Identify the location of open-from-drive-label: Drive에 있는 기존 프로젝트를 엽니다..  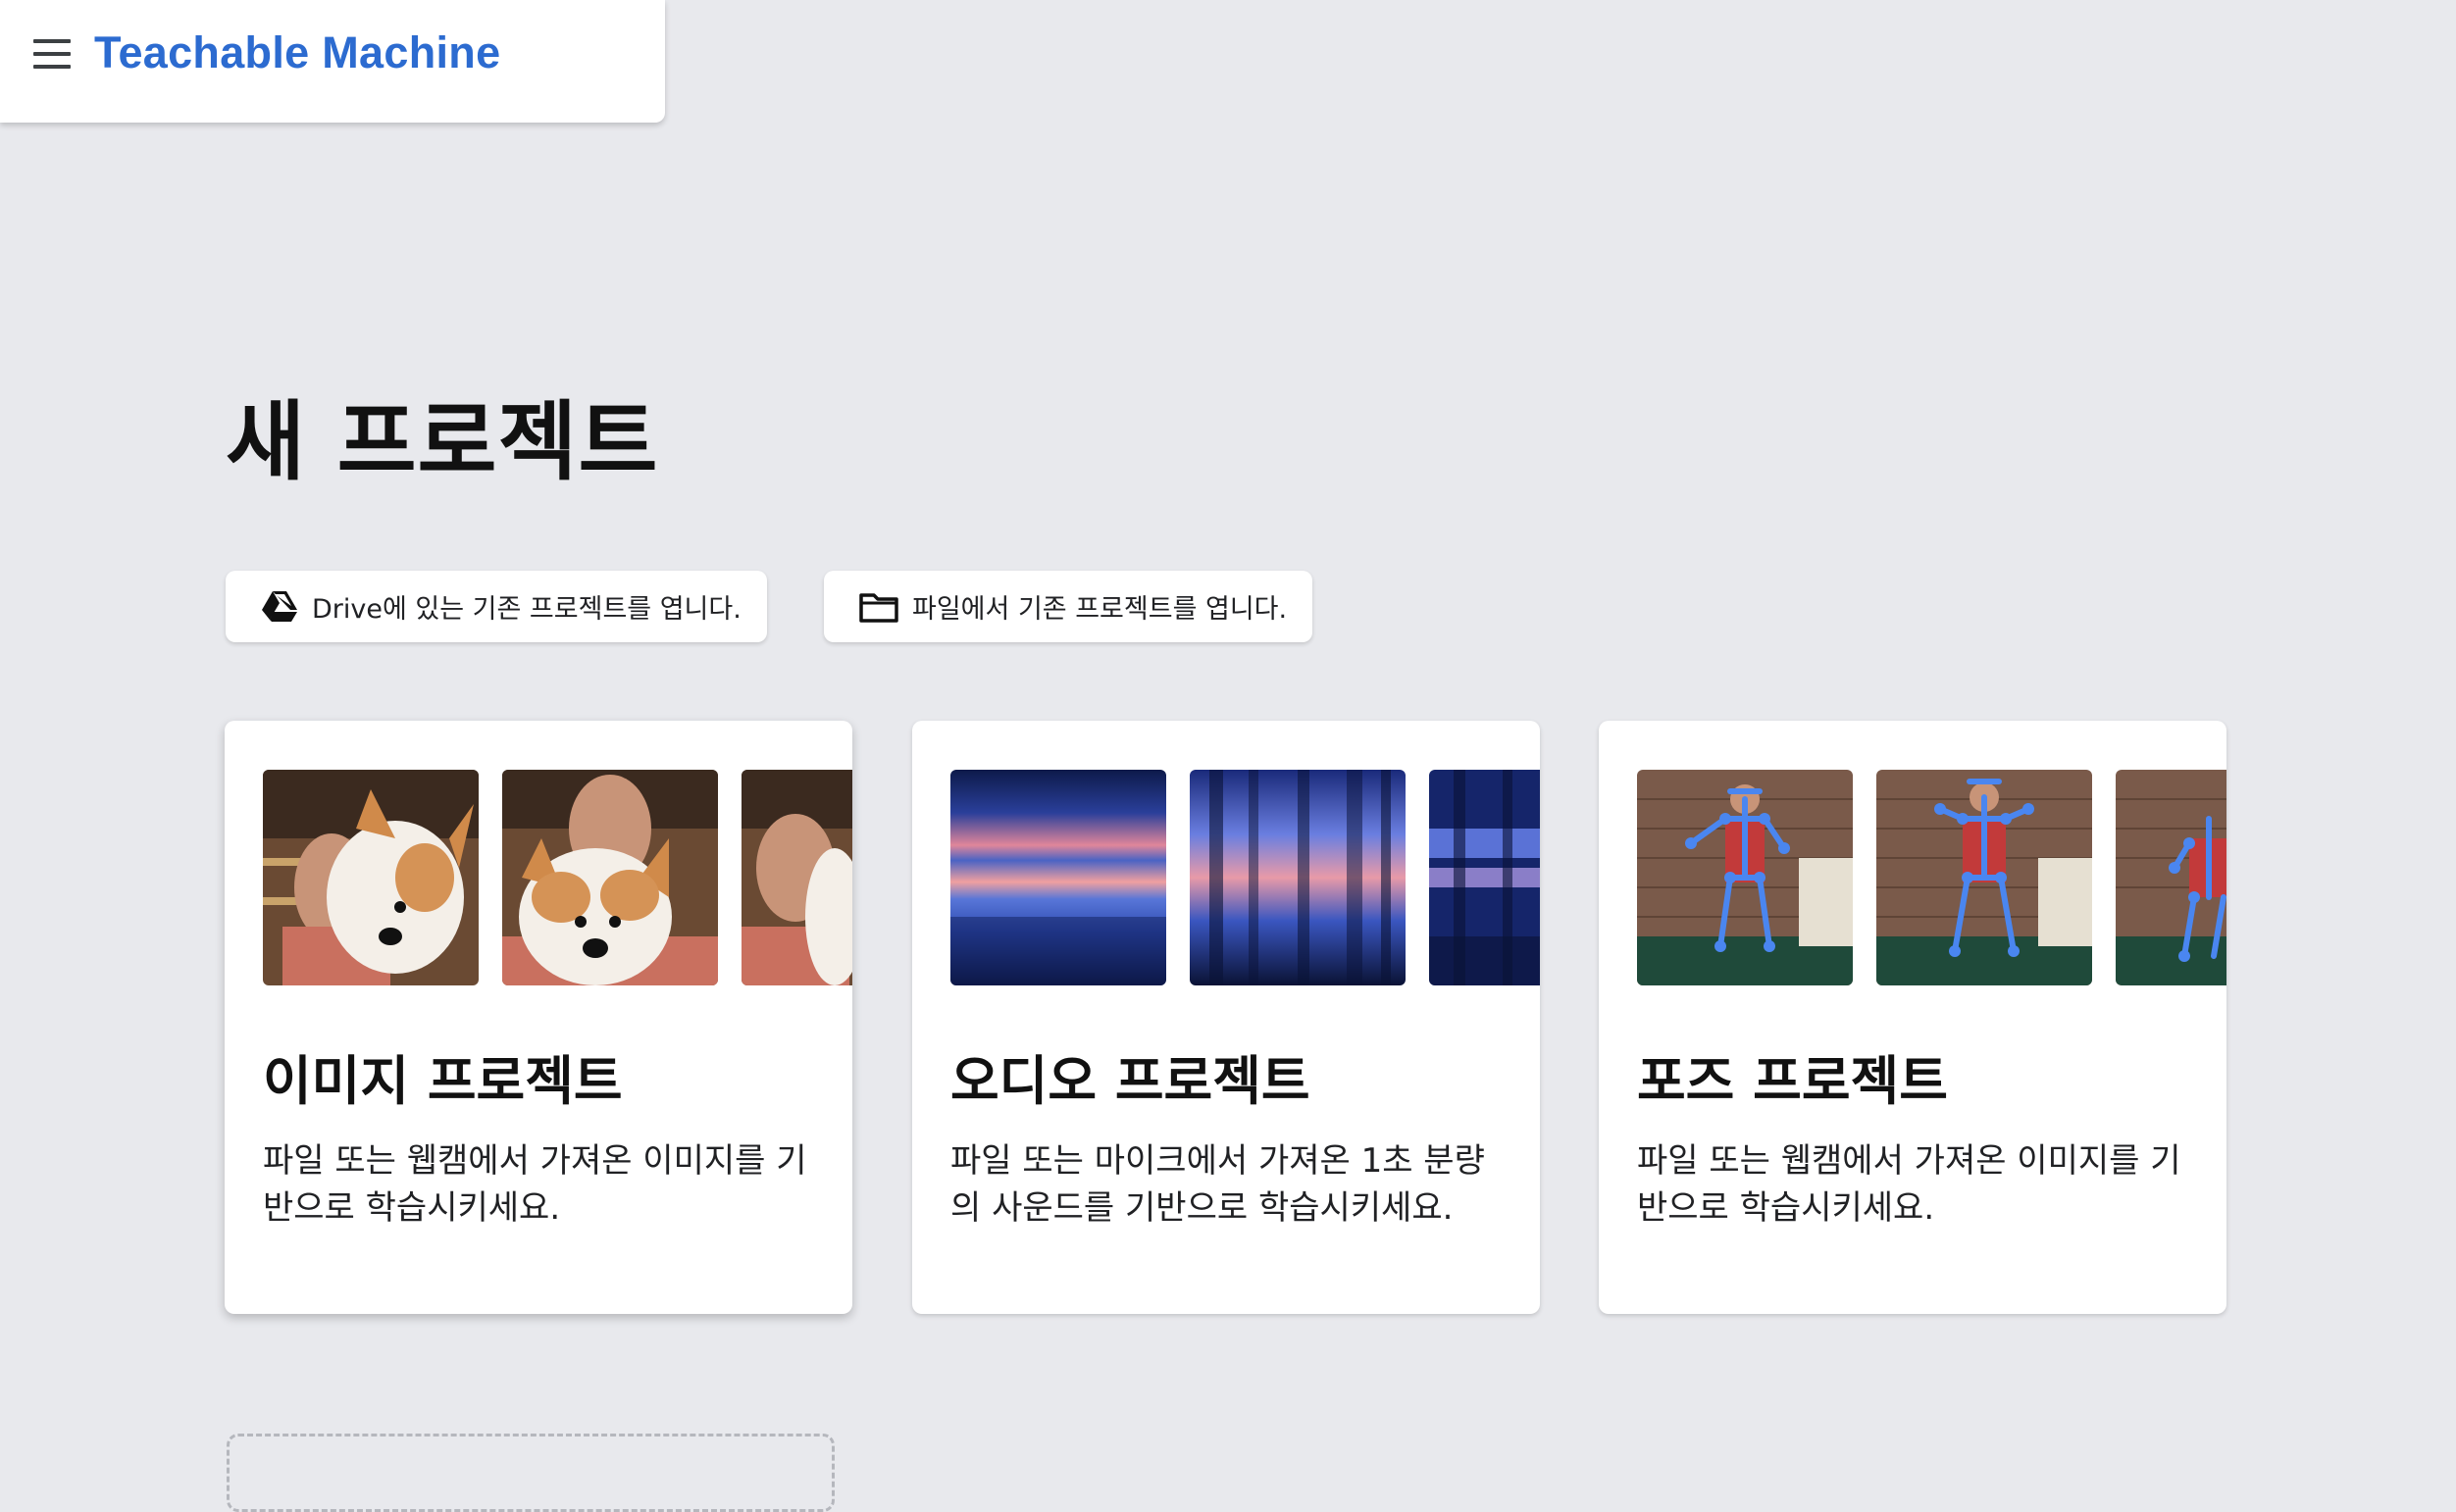
(527, 609).